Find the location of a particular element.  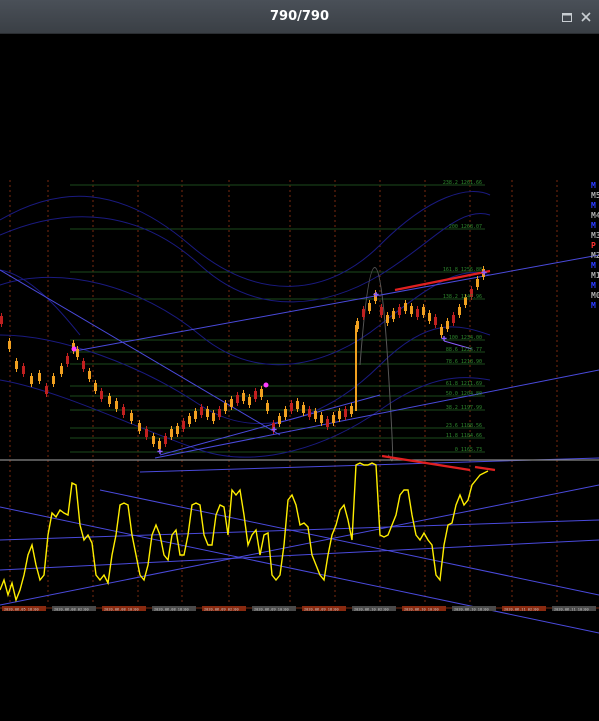

right-label: M3 is located at coordinates (595, 235).